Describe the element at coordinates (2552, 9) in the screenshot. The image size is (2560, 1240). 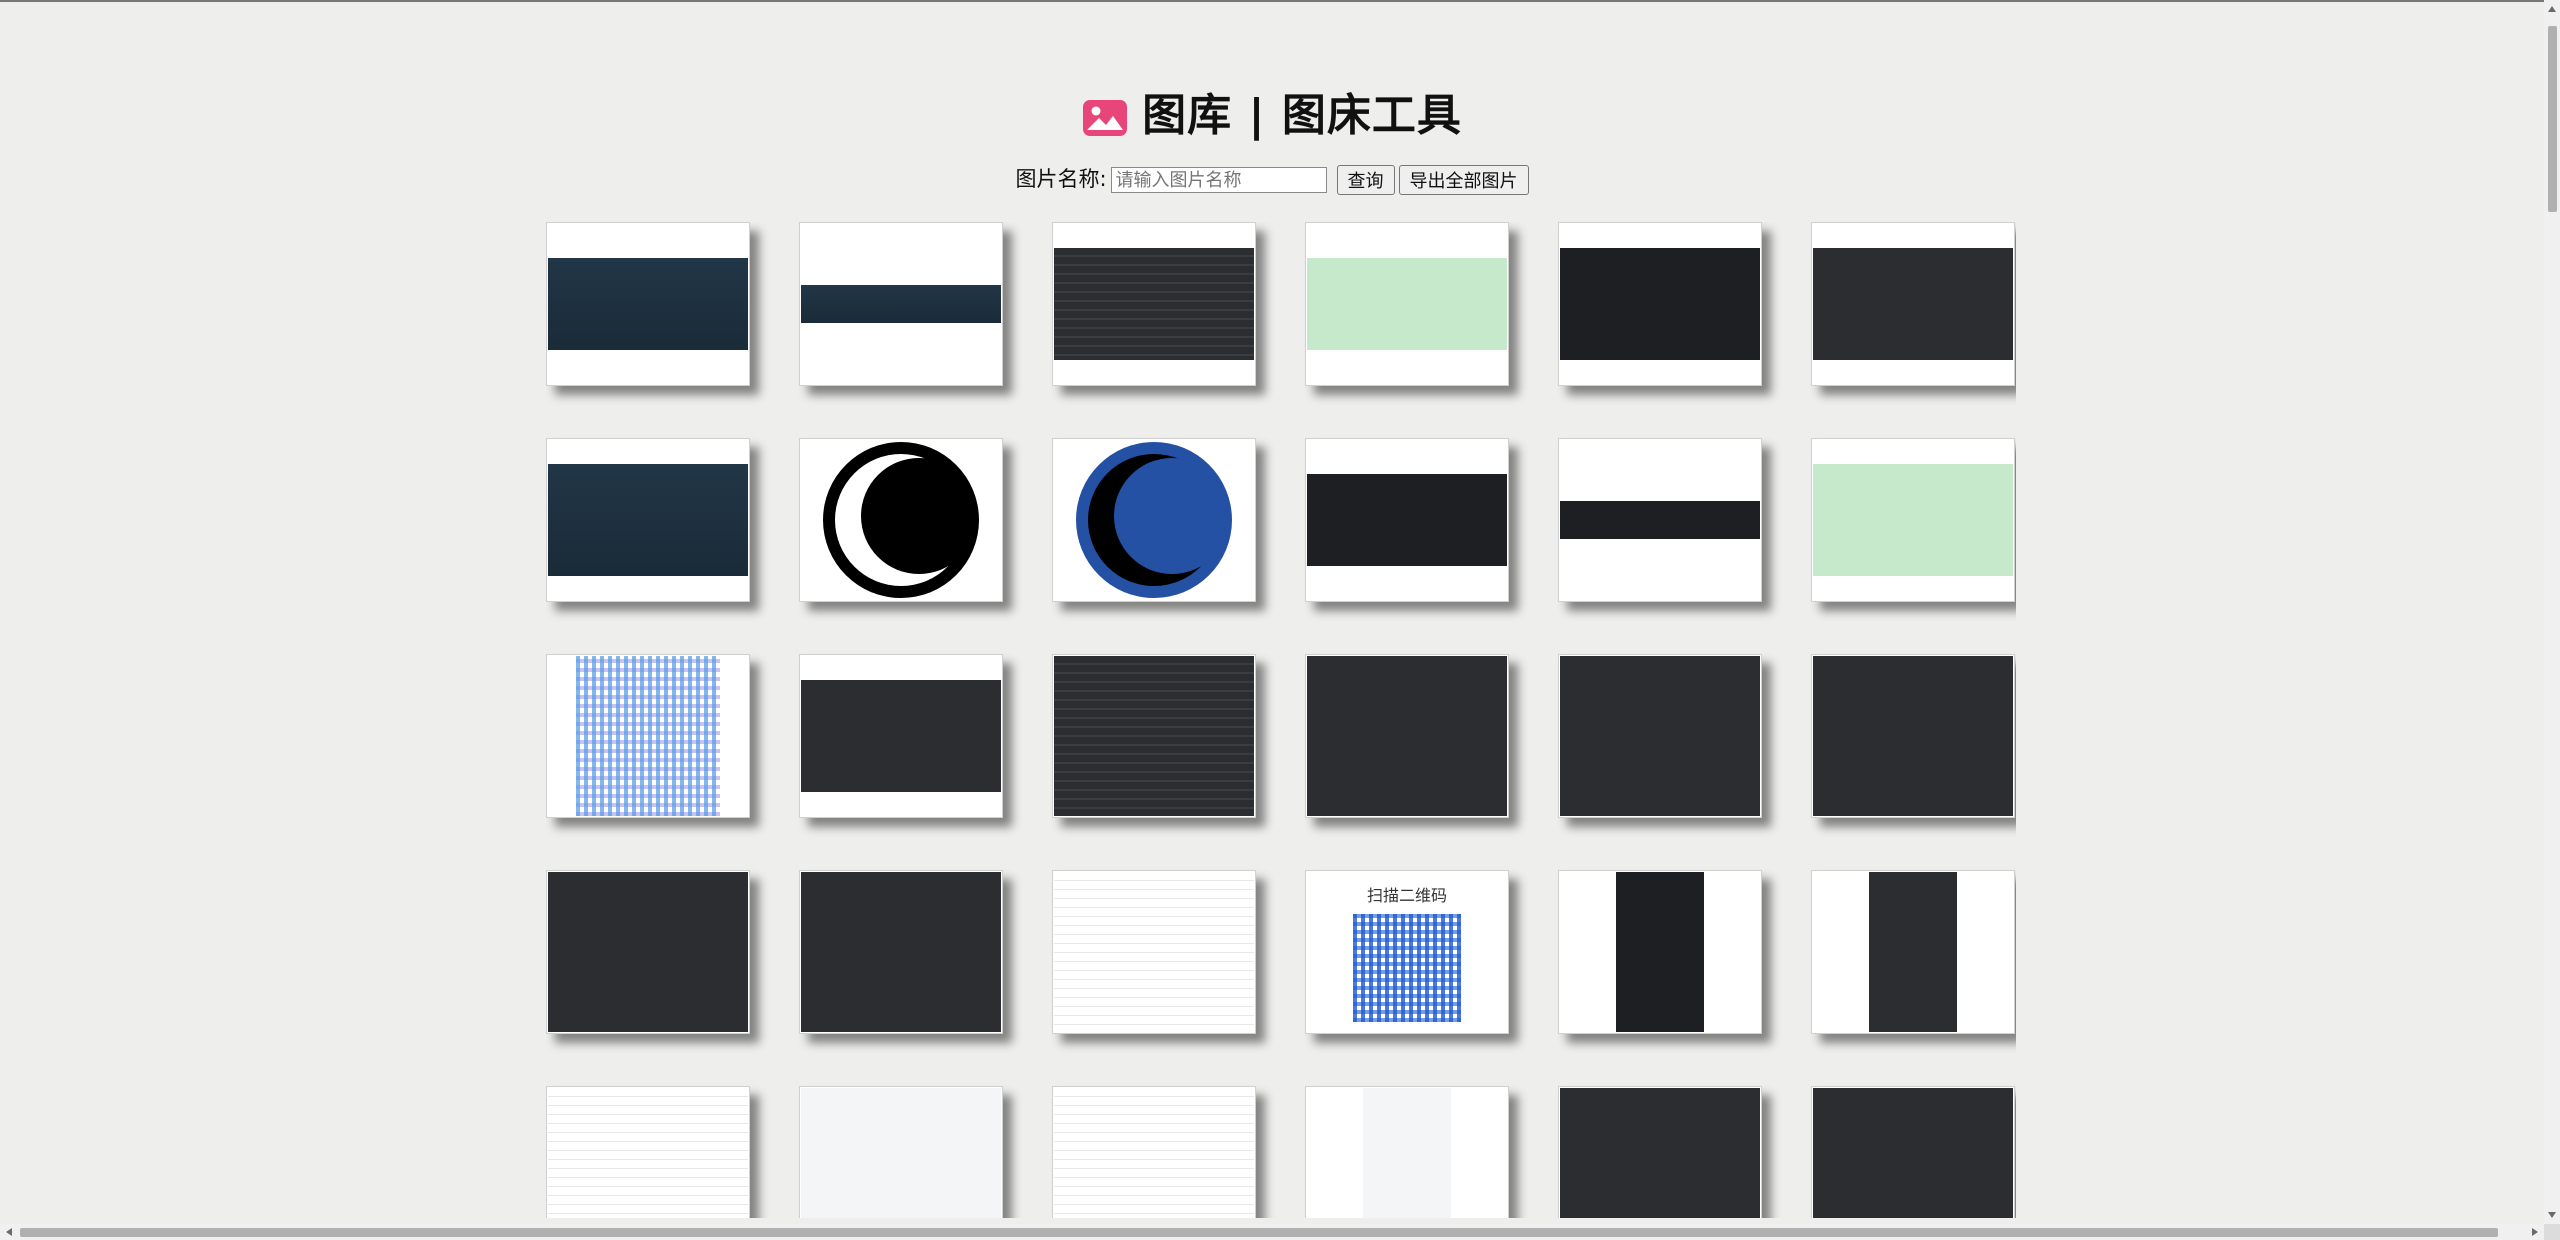
I see `scroll-up-icon` at that location.